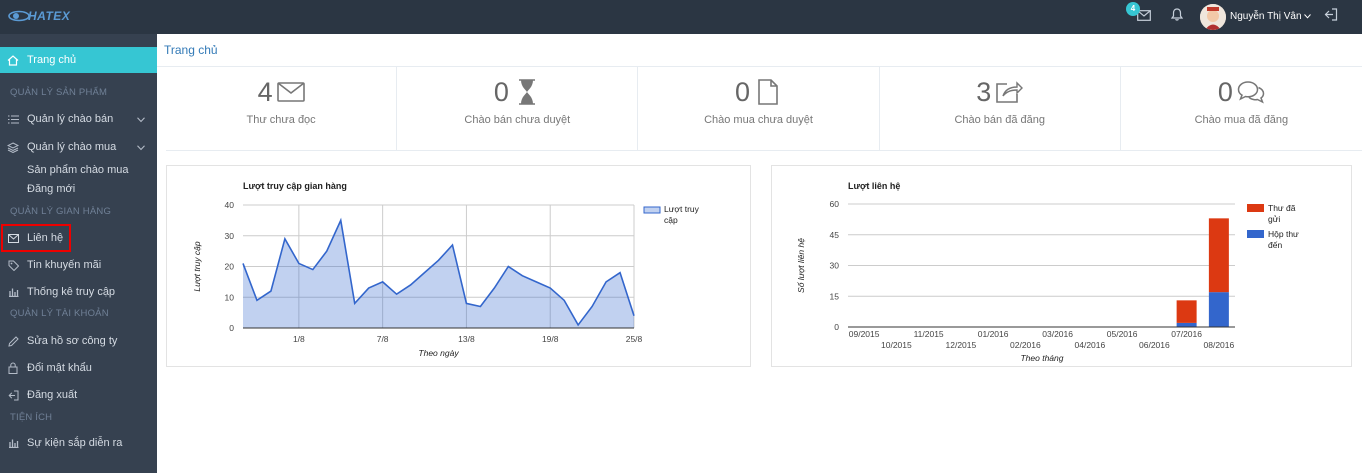 This screenshot has width=1362, height=473. Describe the element at coordinates (874, 186) in the screenshot. I see `chart-title: Lượt liên hệ` at that location.